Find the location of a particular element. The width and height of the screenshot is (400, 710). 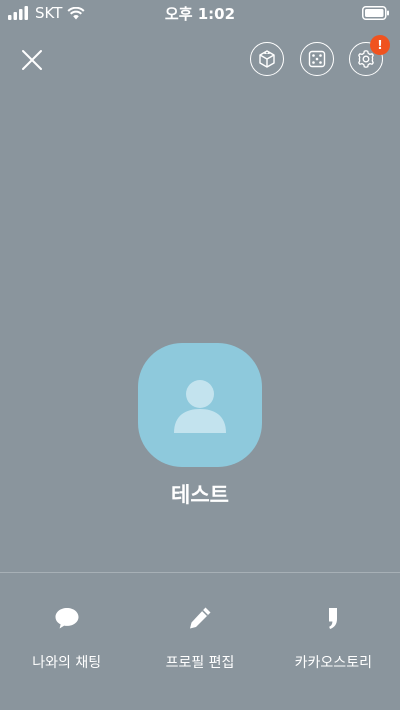

kakaostory-label: 카카오스토리 is located at coordinates (333, 663).